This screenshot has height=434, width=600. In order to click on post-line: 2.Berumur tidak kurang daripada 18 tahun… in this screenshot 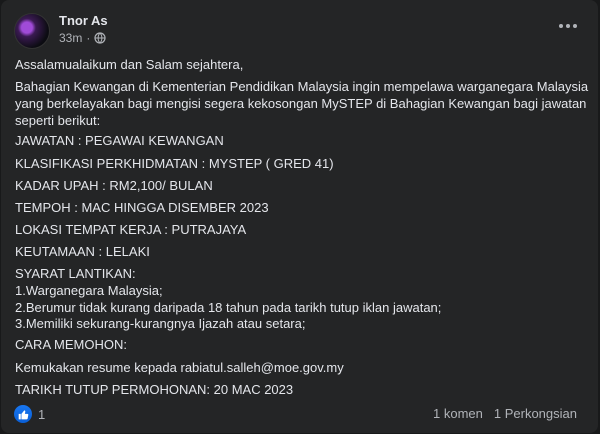, I will do `click(228, 307)`.